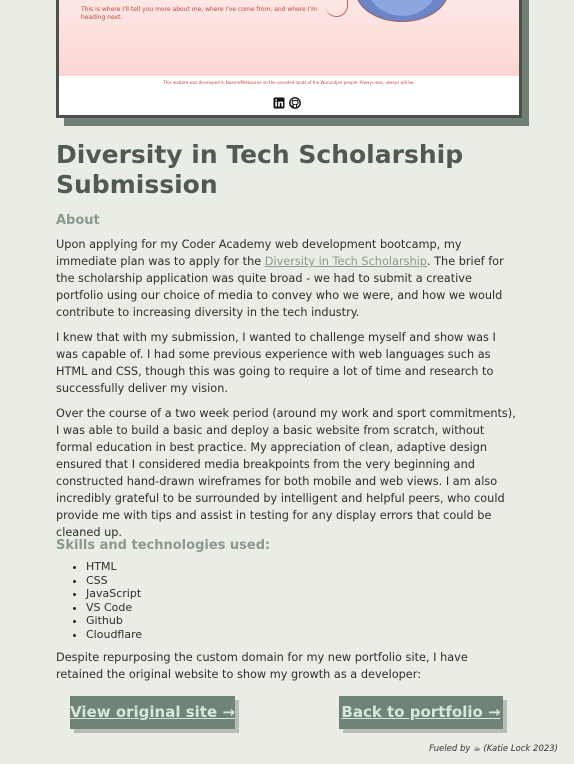 The image size is (574, 764). Describe the element at coordinates (114, 608) in the screenshot. I see `skill-item: VS Code` at that location.